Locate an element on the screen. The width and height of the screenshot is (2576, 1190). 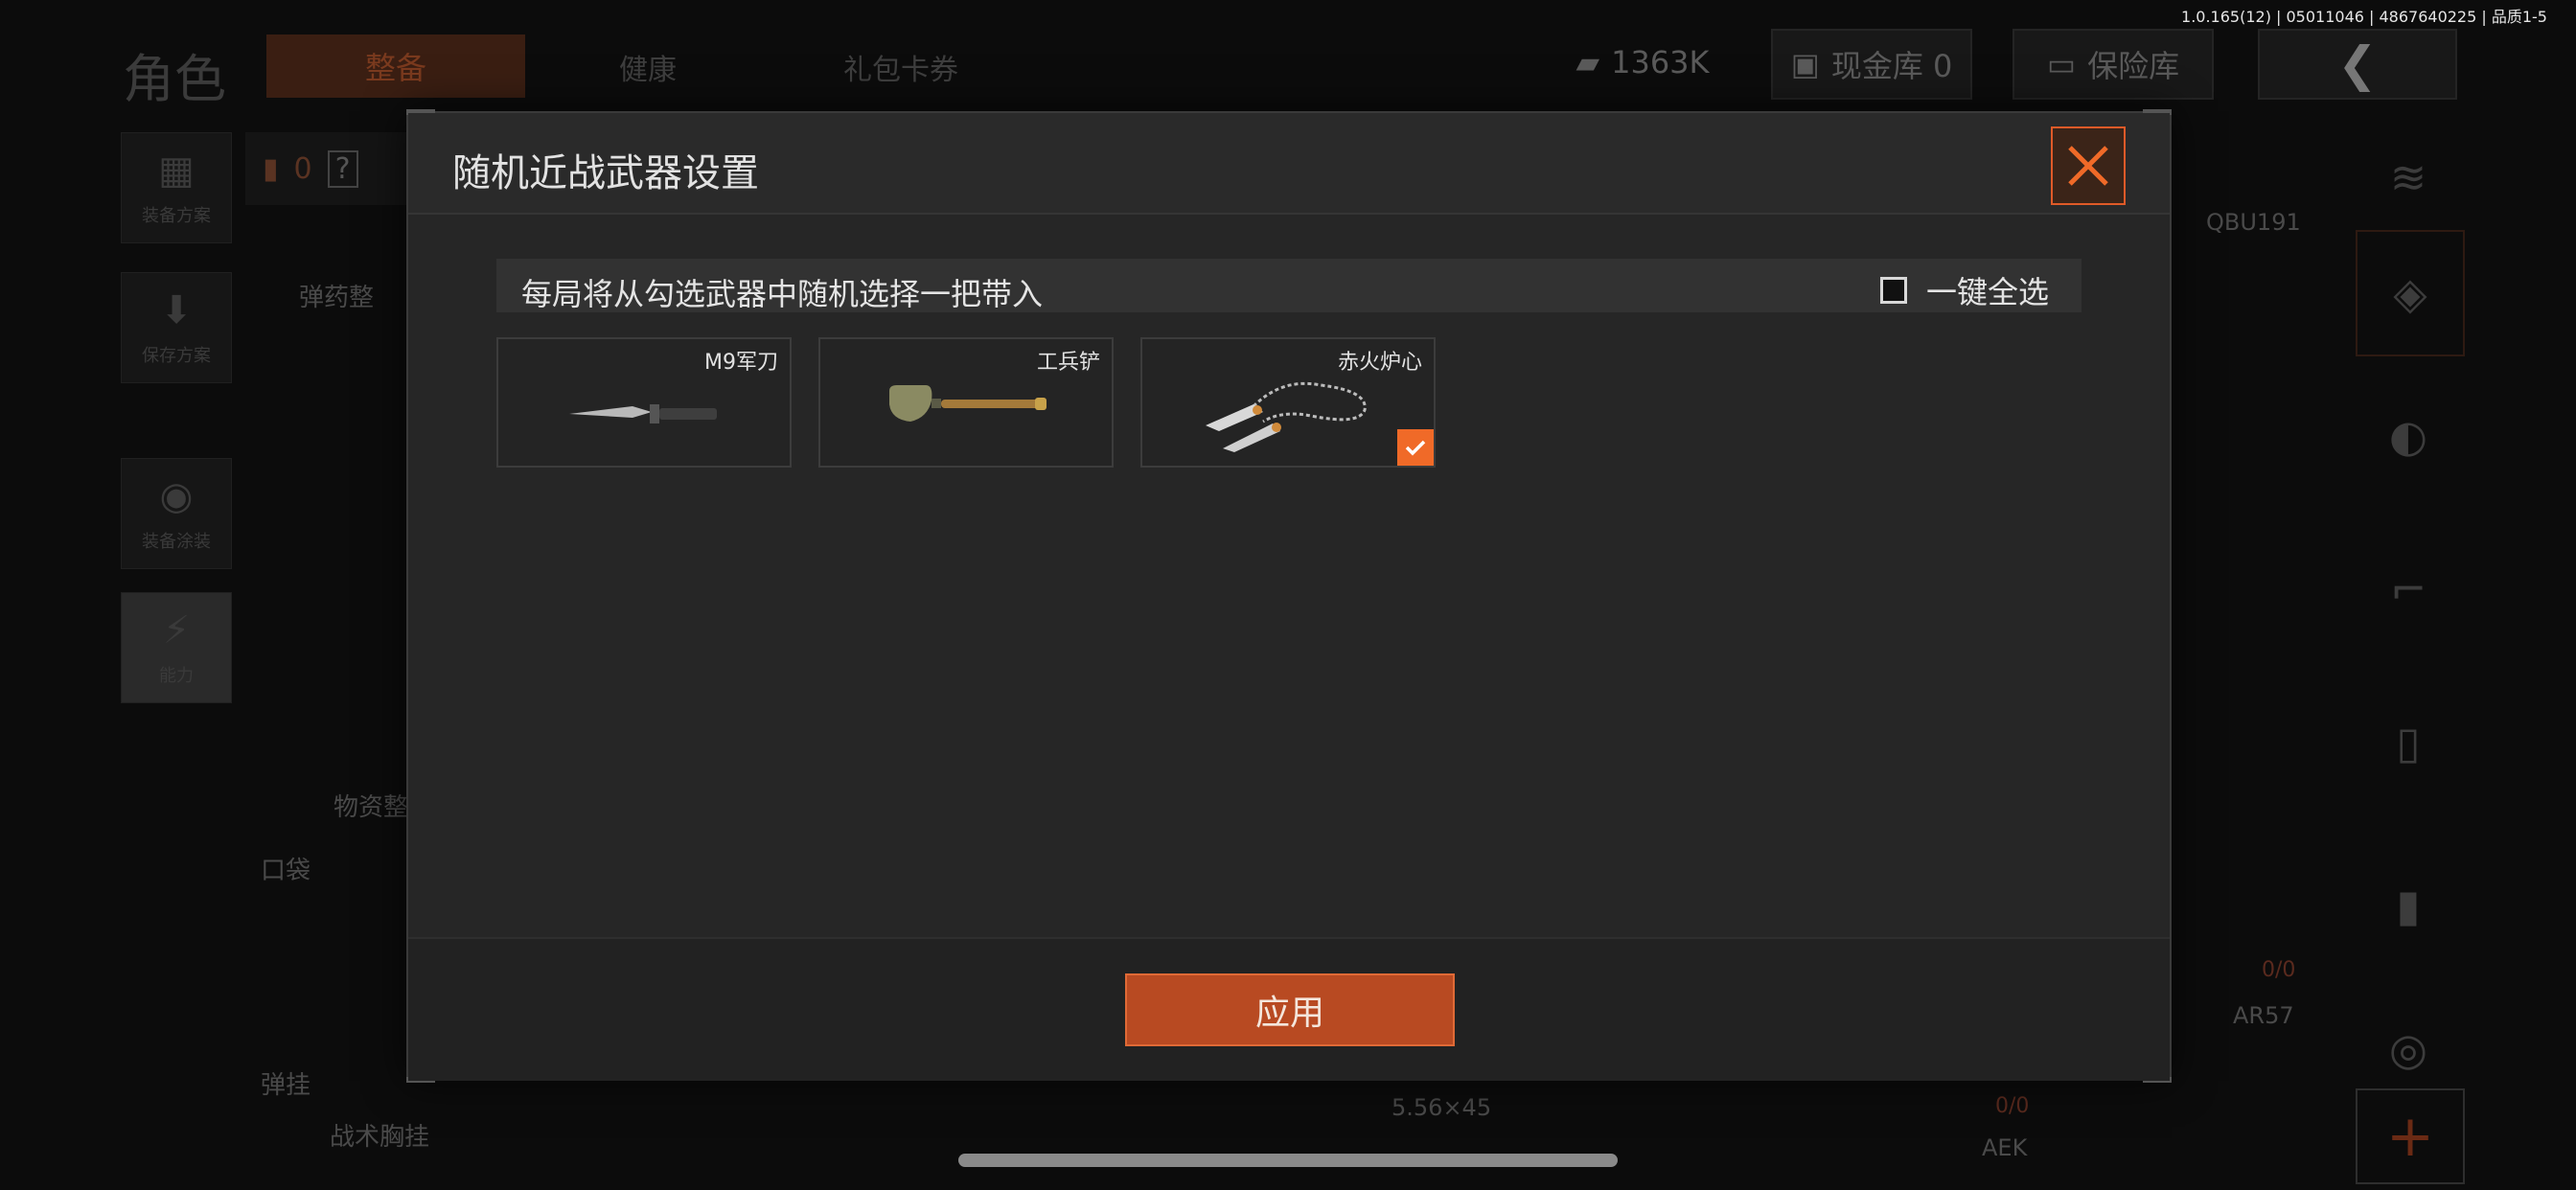
back-arrow-icon: ❮ is located at coordinates (2357, 64).